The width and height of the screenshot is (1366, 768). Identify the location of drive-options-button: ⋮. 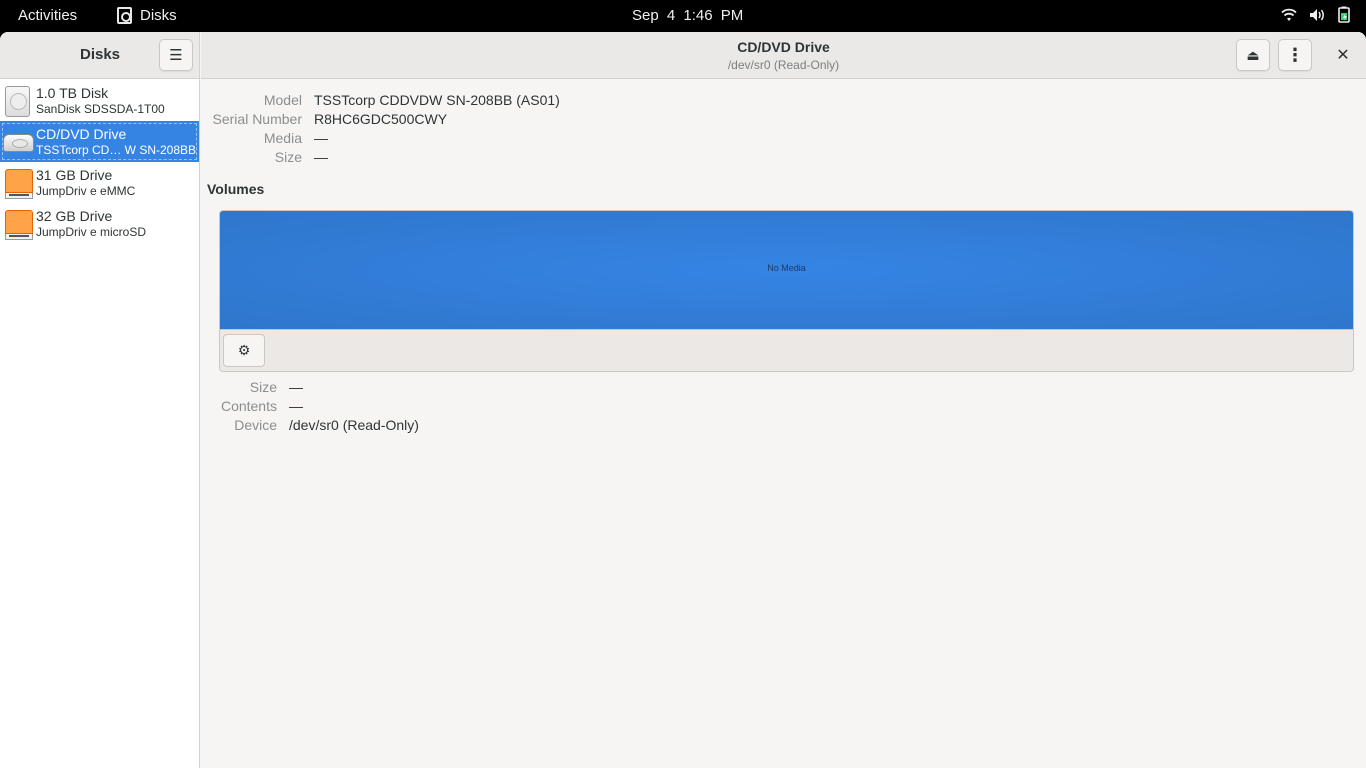
(1295, 55).